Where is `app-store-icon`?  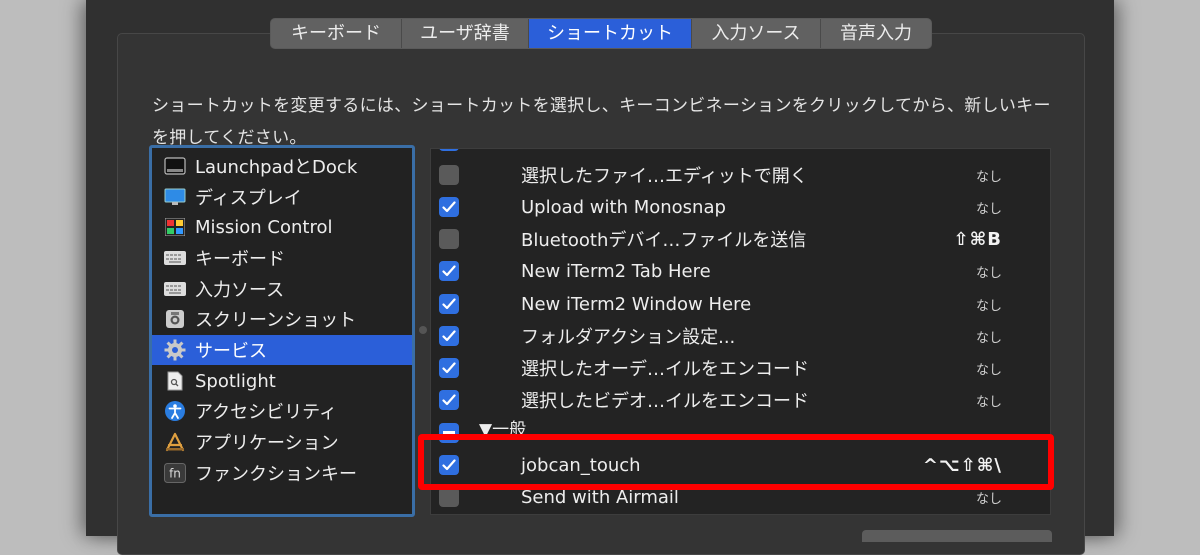 app-store-icon is located at coordinates (175, 442).